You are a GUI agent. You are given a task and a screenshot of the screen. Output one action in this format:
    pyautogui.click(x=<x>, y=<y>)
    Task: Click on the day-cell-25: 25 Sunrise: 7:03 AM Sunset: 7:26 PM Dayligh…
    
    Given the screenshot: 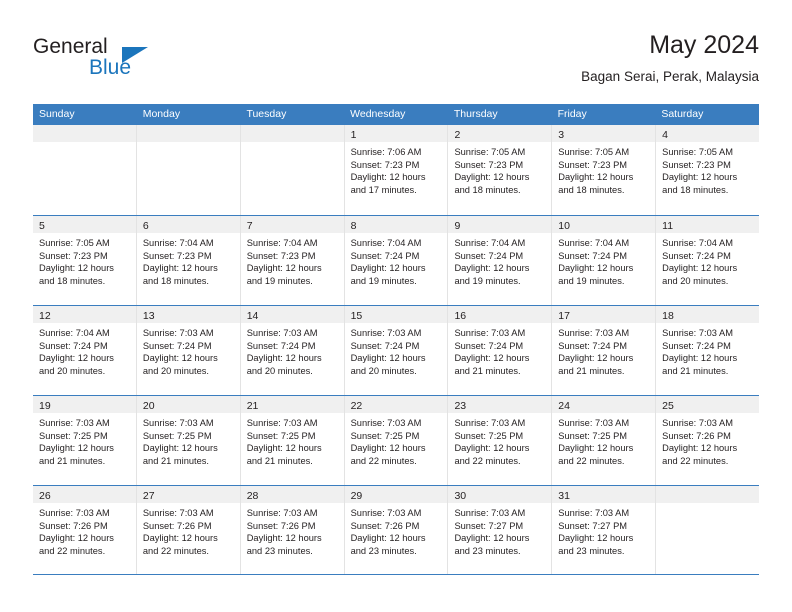 What is the action you would take?
    pyautogui.click(x=708, y=440)
    